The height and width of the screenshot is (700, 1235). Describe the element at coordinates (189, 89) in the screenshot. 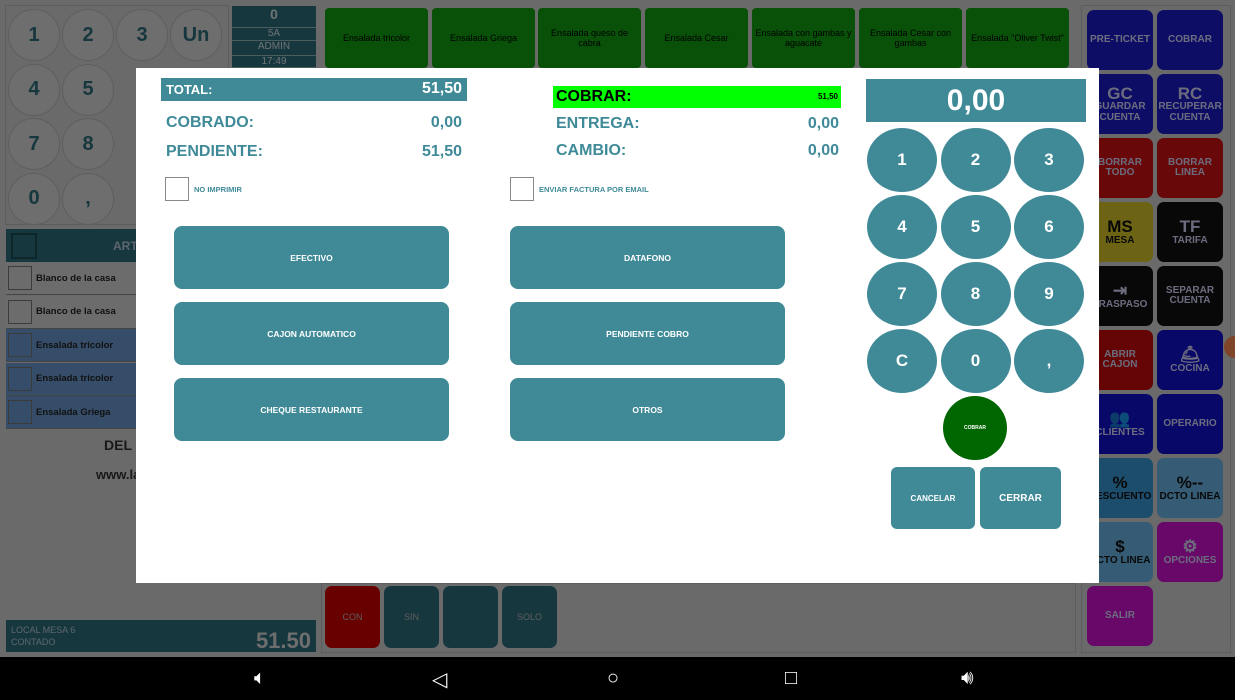

I see `total-label: TOTAL:` at that location.